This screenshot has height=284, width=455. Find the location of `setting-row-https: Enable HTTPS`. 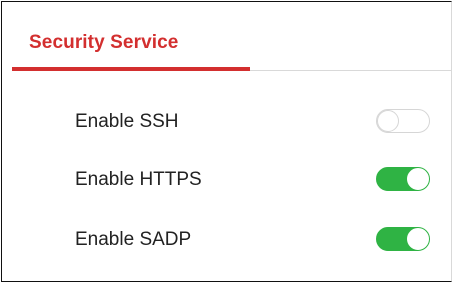

setting-row-https: Enable HTTPS is located at coordinates (263, 180).